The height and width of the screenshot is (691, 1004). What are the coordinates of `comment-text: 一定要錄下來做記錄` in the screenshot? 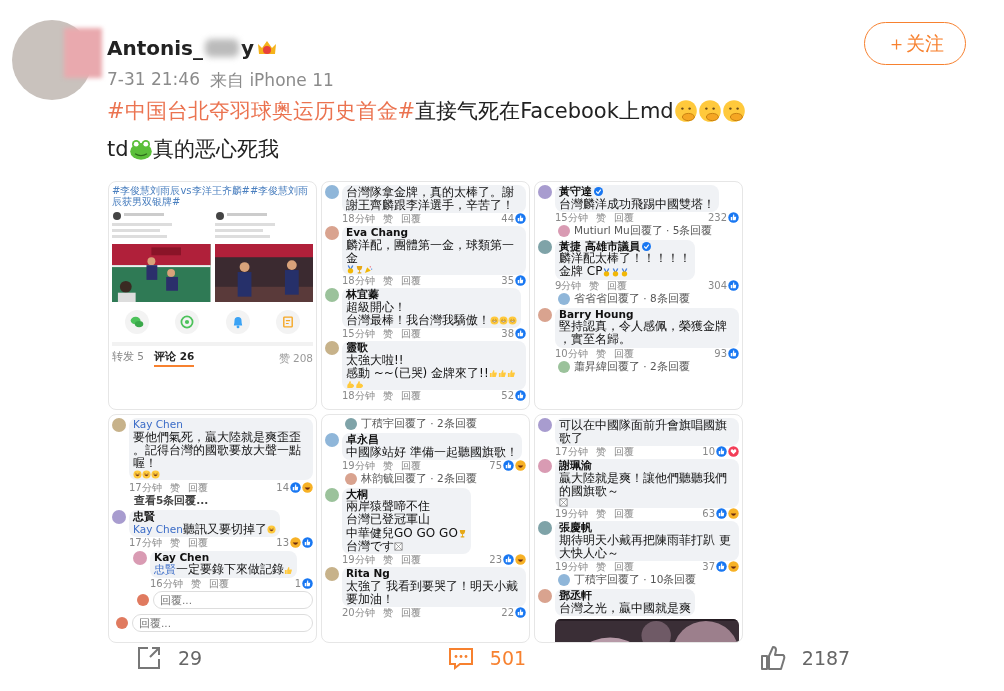 It's located at (230, 570).